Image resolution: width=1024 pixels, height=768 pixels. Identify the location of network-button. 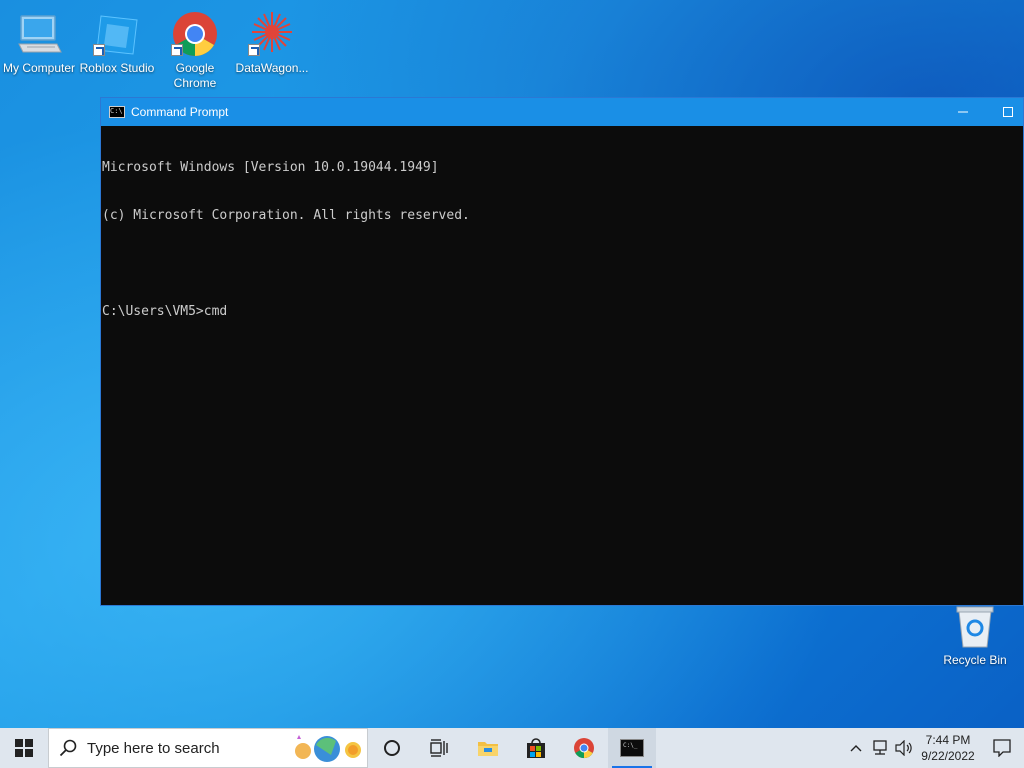
(880, 748).